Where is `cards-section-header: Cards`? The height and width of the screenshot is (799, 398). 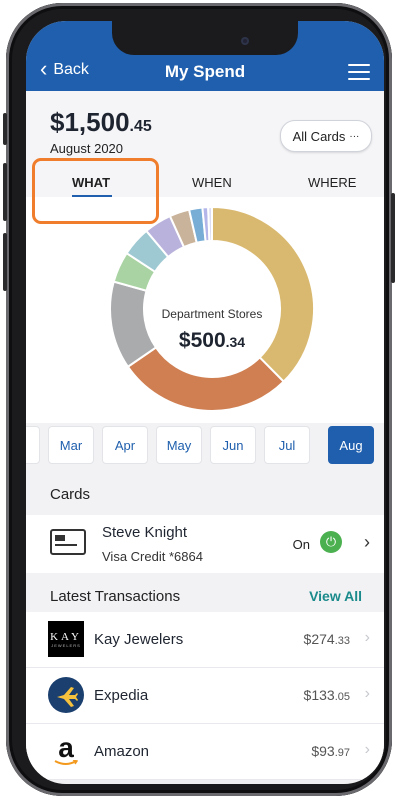 cards-section-header: Cards is located at coordinates (205, 494).